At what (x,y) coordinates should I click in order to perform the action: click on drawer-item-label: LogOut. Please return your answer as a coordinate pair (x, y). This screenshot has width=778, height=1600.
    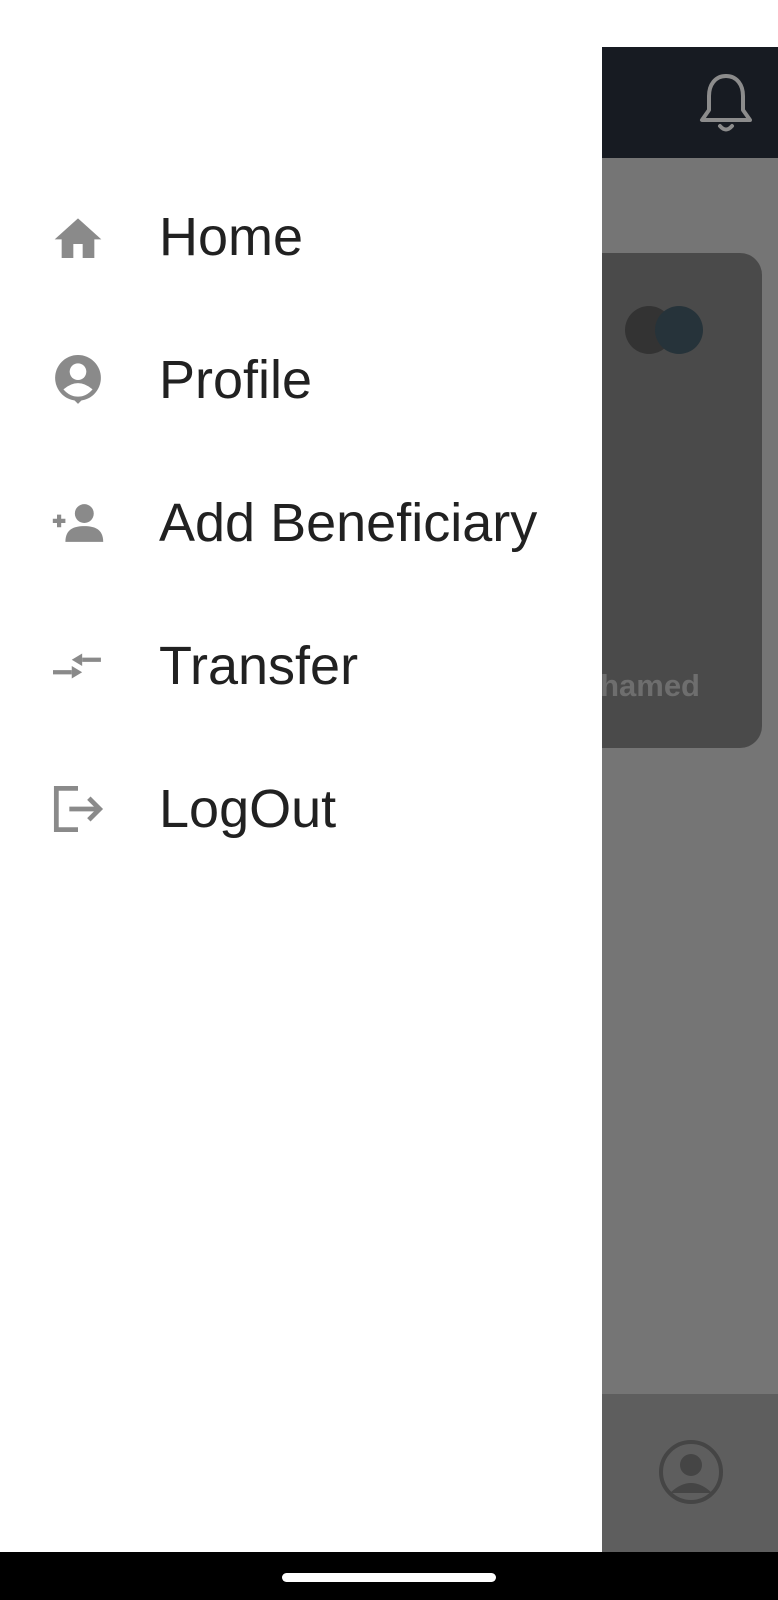
    Looking at the image, I should click on (248, 808).